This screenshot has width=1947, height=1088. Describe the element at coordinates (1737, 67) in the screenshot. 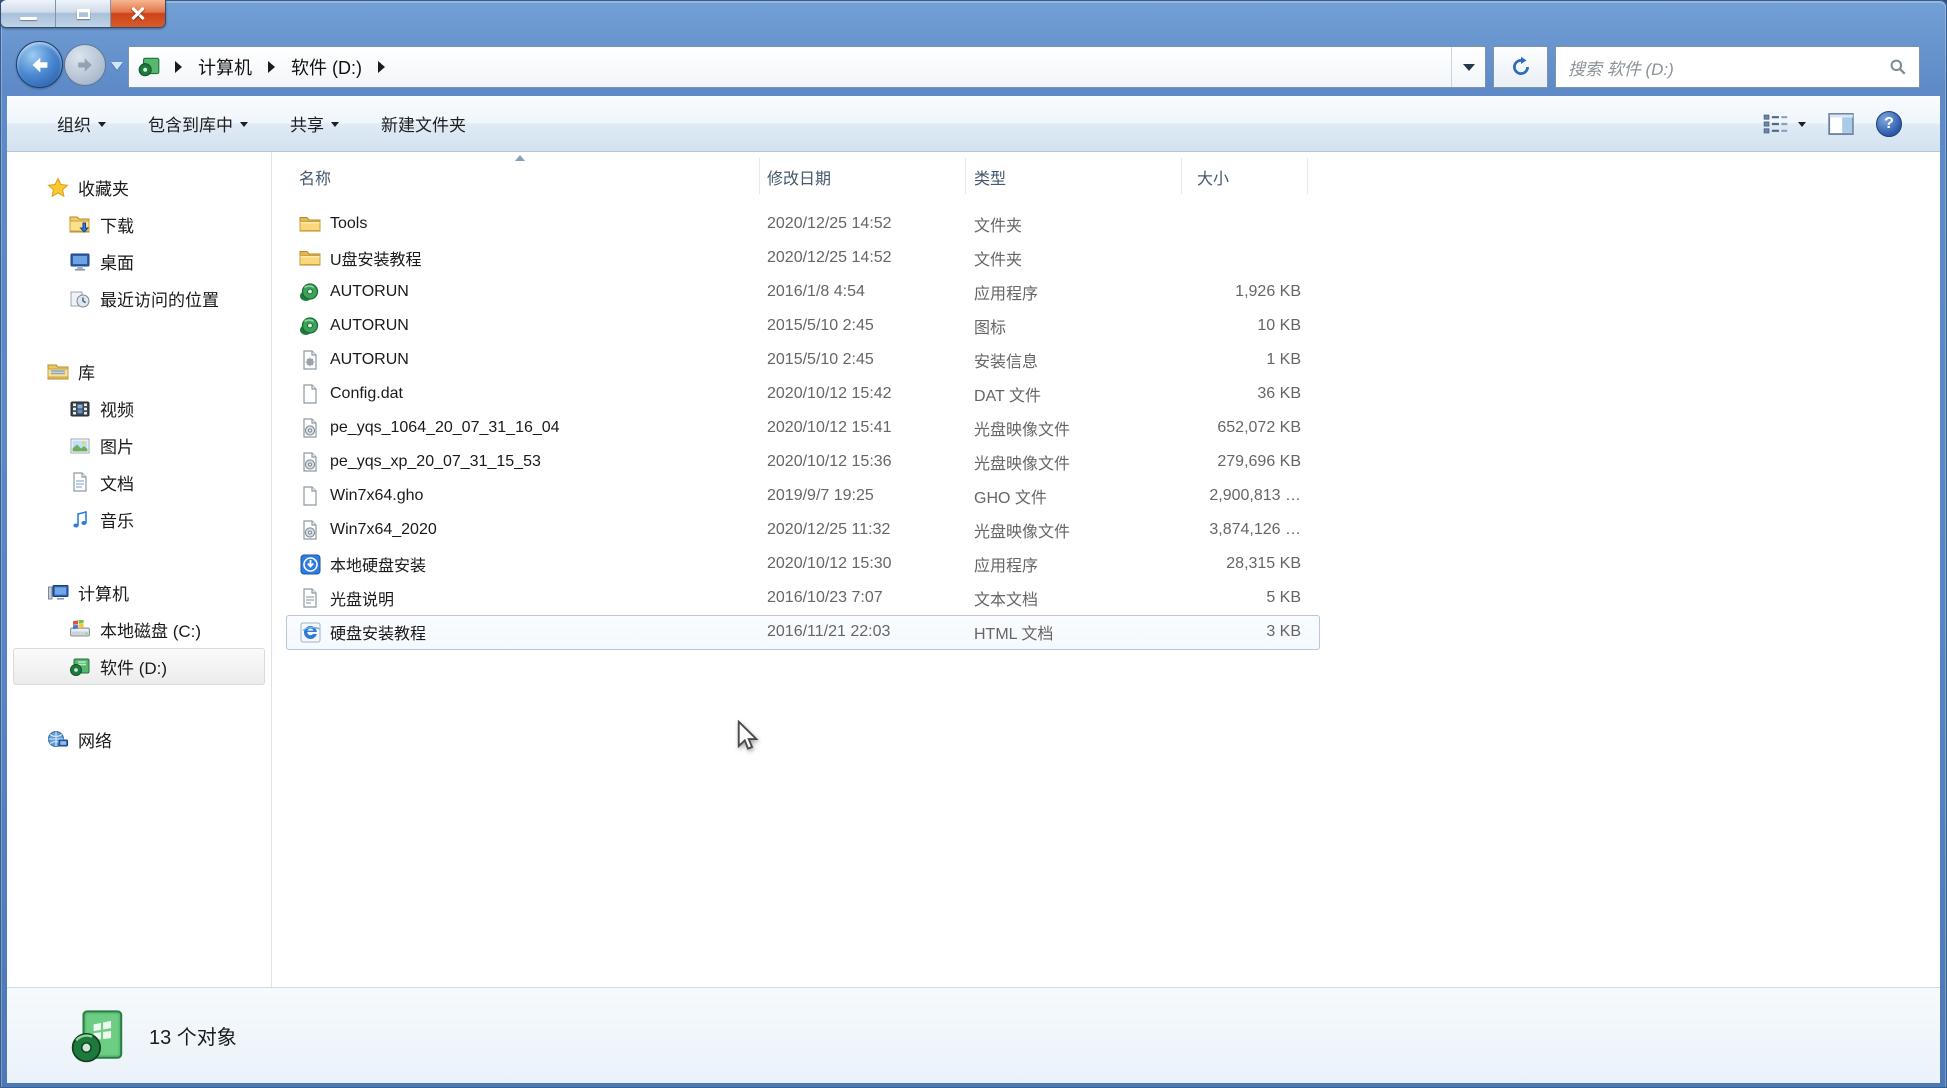

I see `search-box: 搜索 软件 (D:)` at that location.